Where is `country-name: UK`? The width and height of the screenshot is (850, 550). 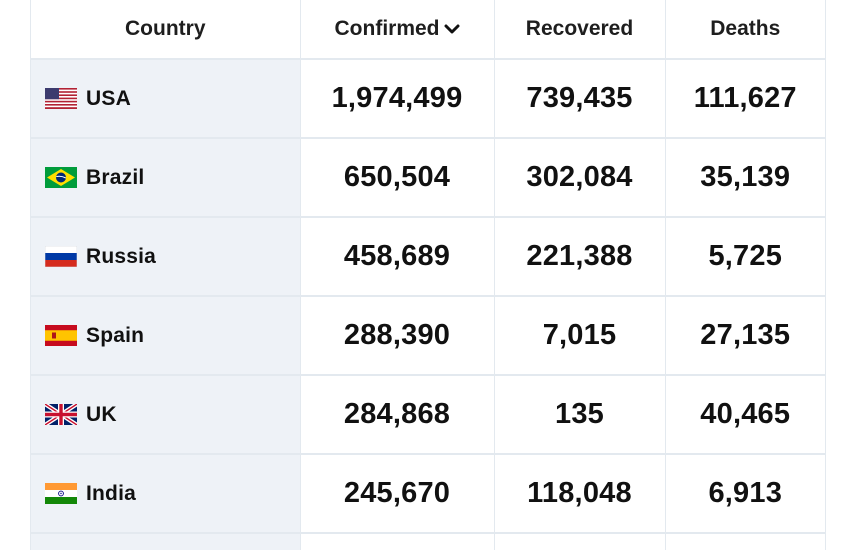 country-name: UK is located at coordinates (101, 414).